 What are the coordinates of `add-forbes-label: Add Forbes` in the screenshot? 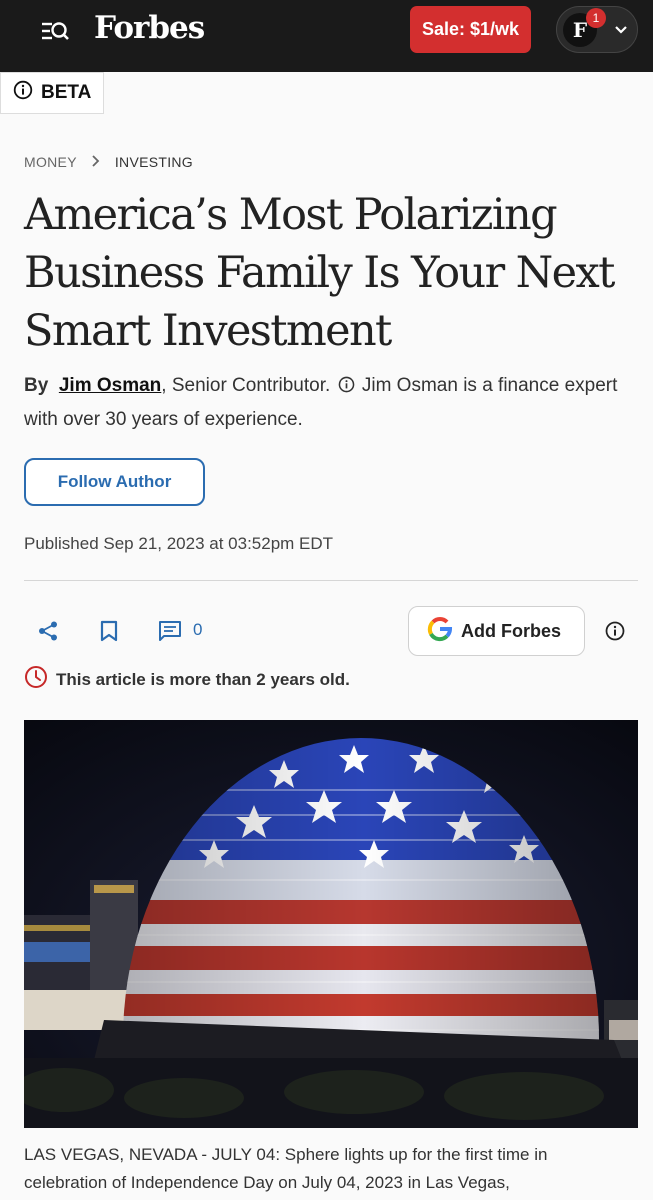 It's located at (511, 630).